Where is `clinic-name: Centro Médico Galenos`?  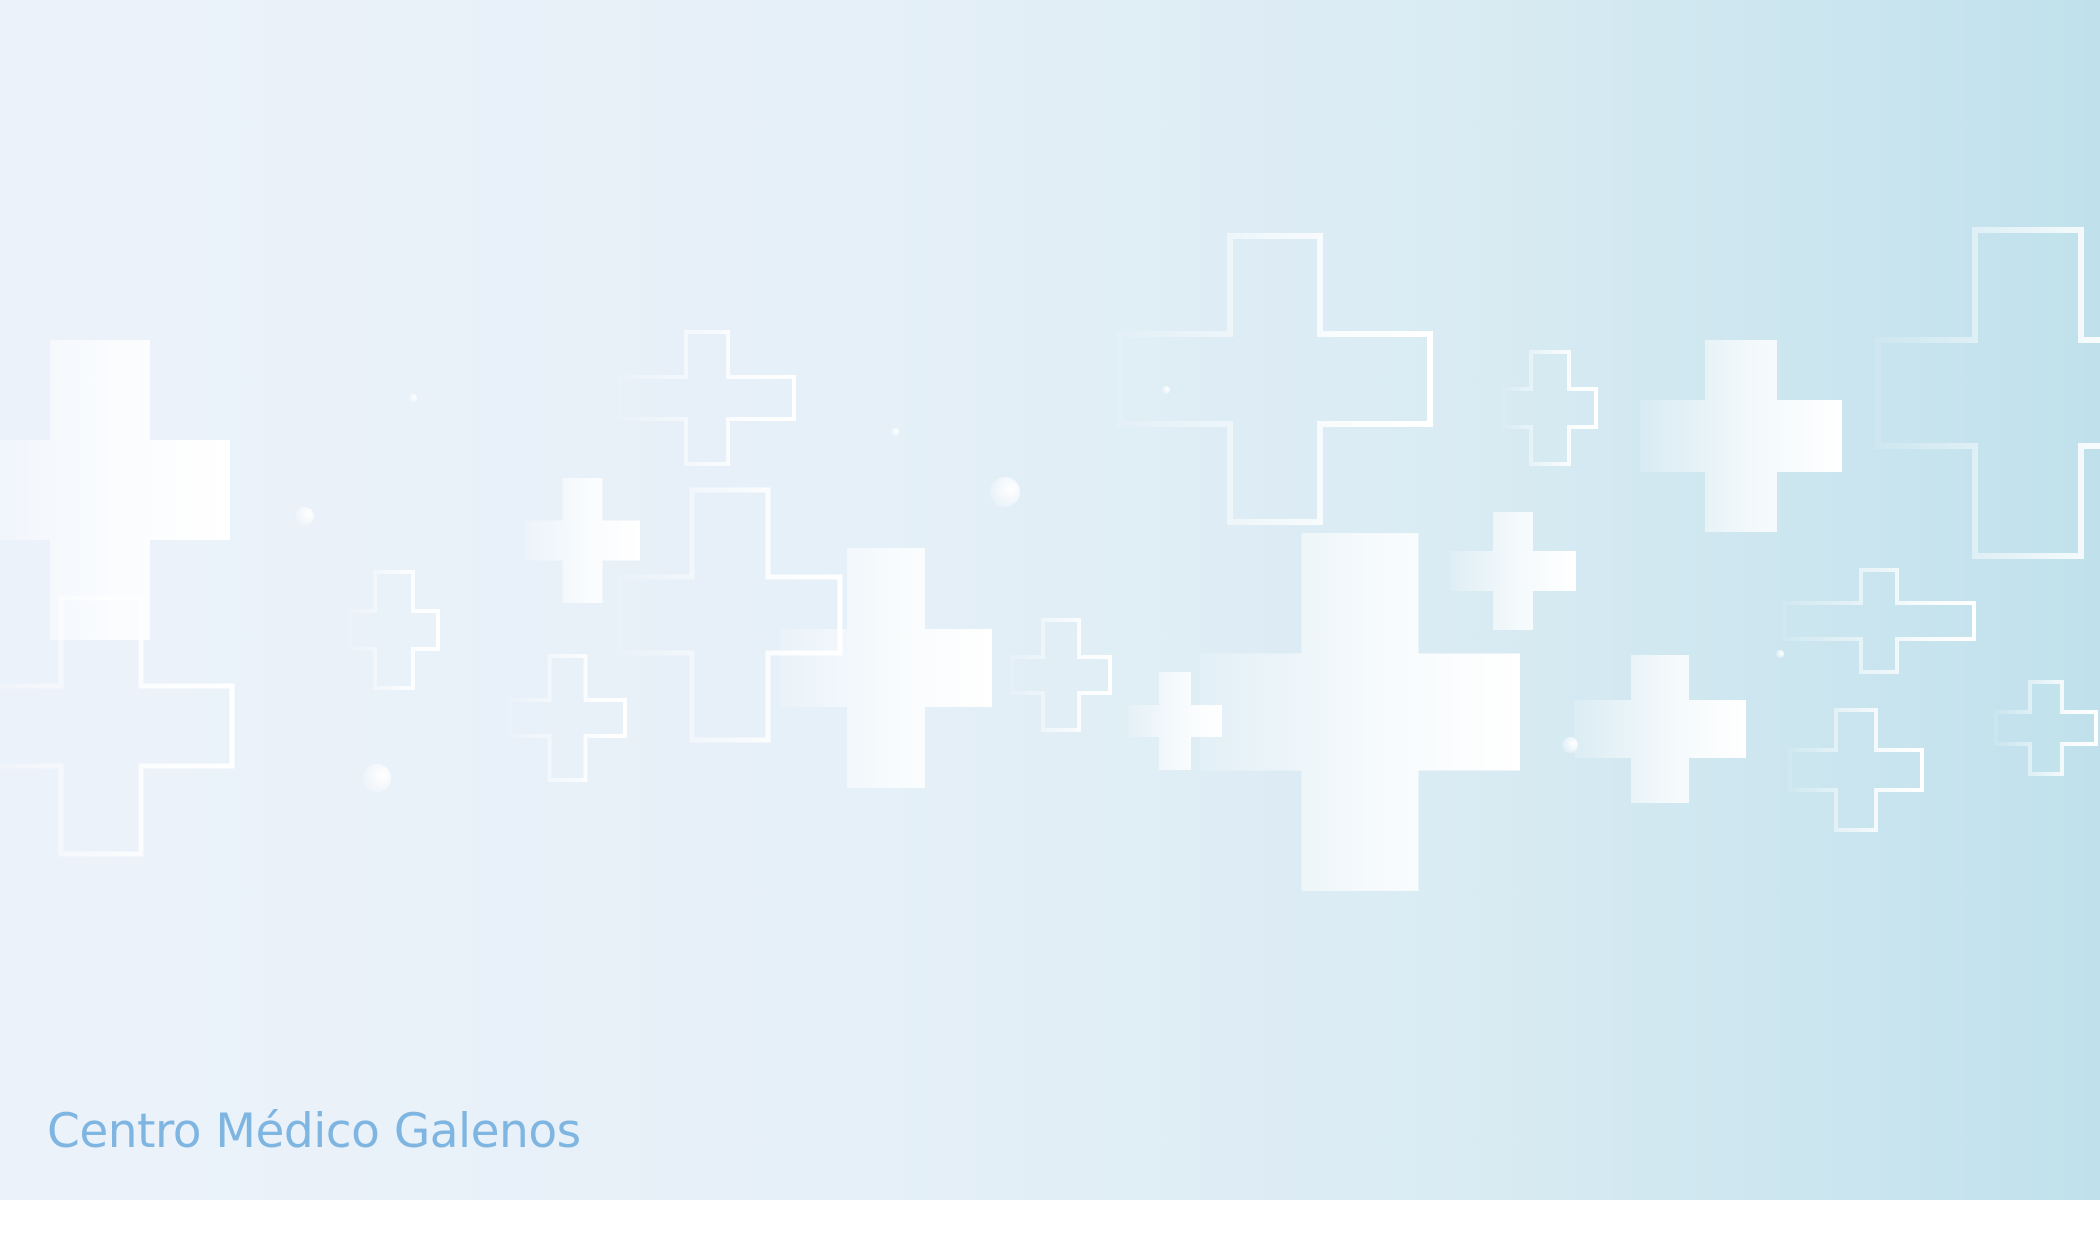 clinic-name: Centro Médico Galenos is located at coordinates (314, 1131).